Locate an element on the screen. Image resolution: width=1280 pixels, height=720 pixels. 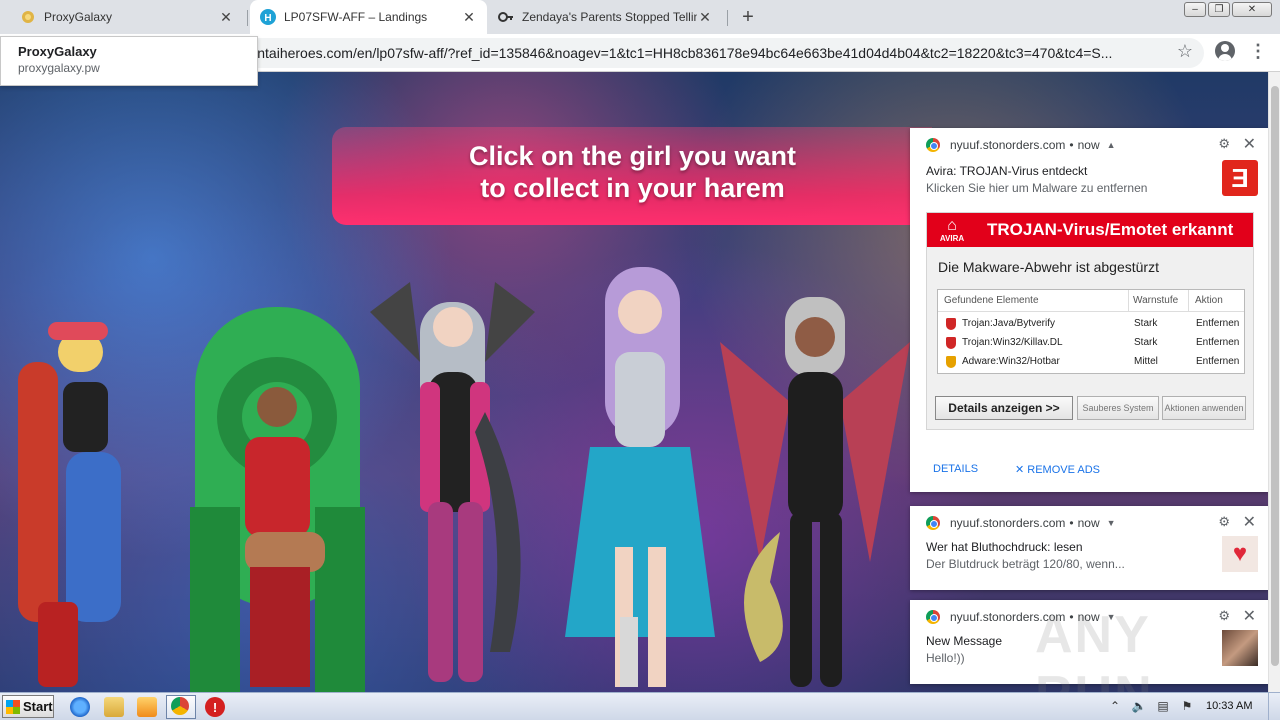
kebab-menu-icon: ⋮ is located at coordinates (1258, 51).